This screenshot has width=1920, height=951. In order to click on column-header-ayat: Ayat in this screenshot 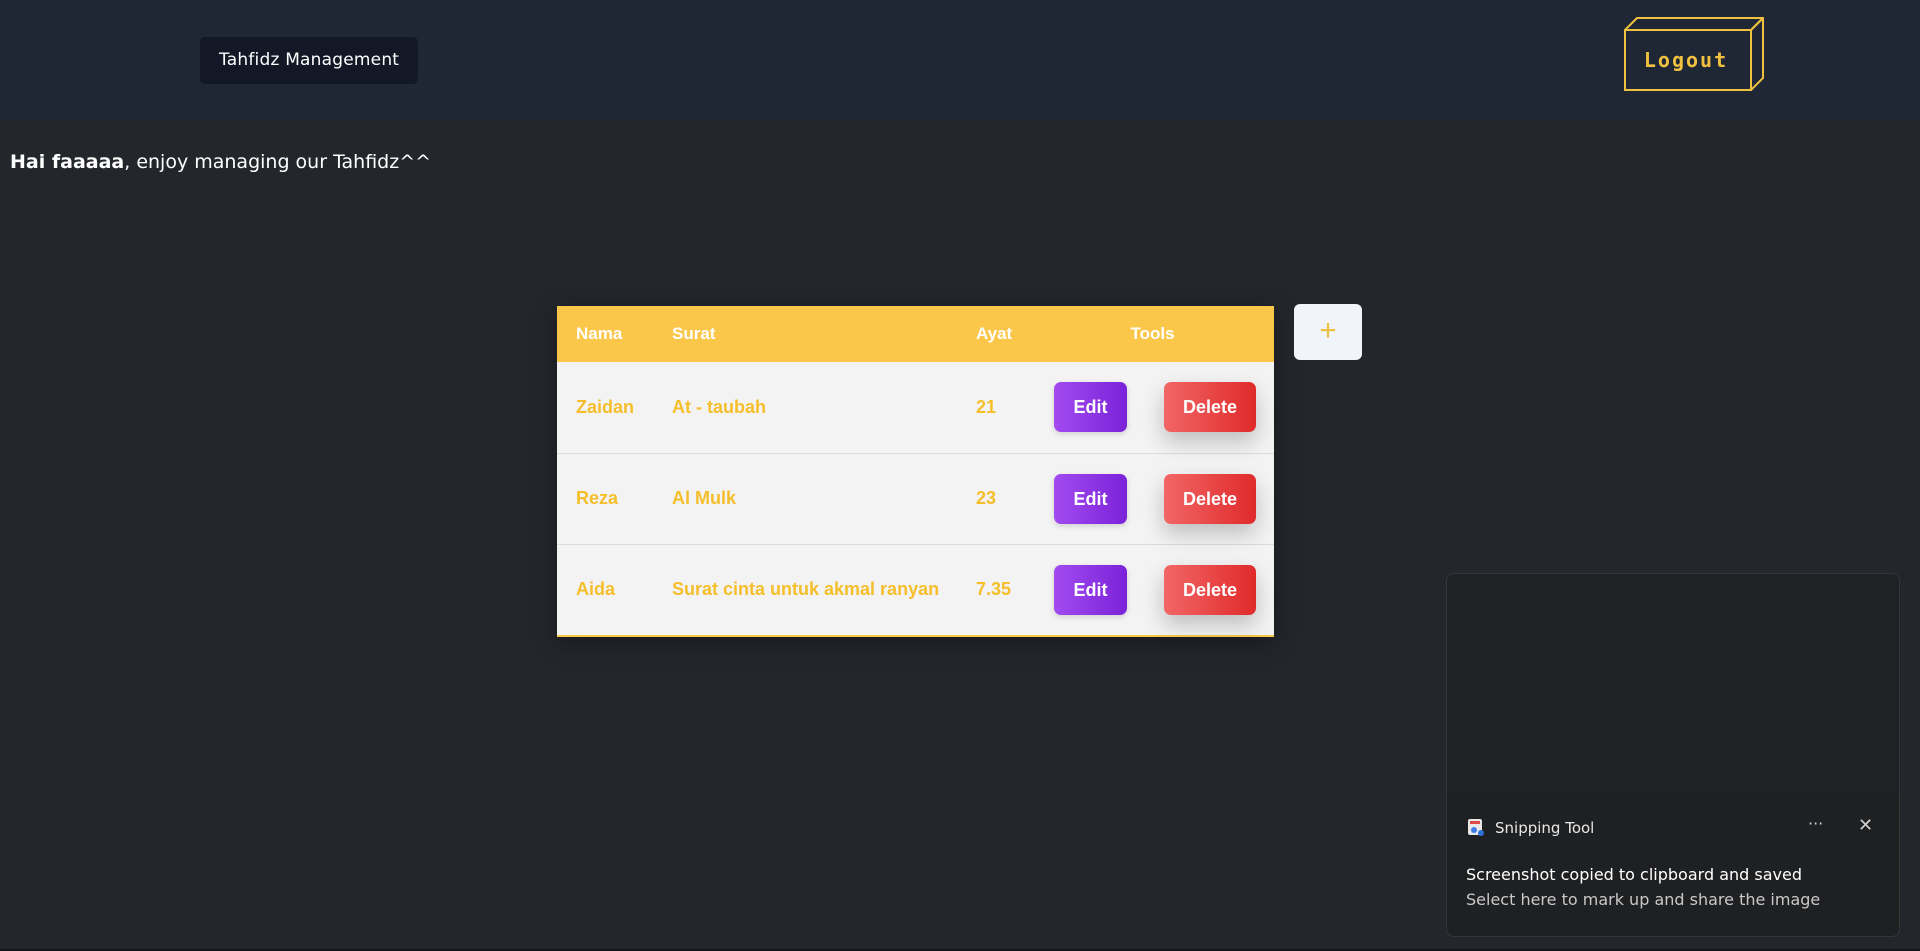, I will do `click(994, 333)`.